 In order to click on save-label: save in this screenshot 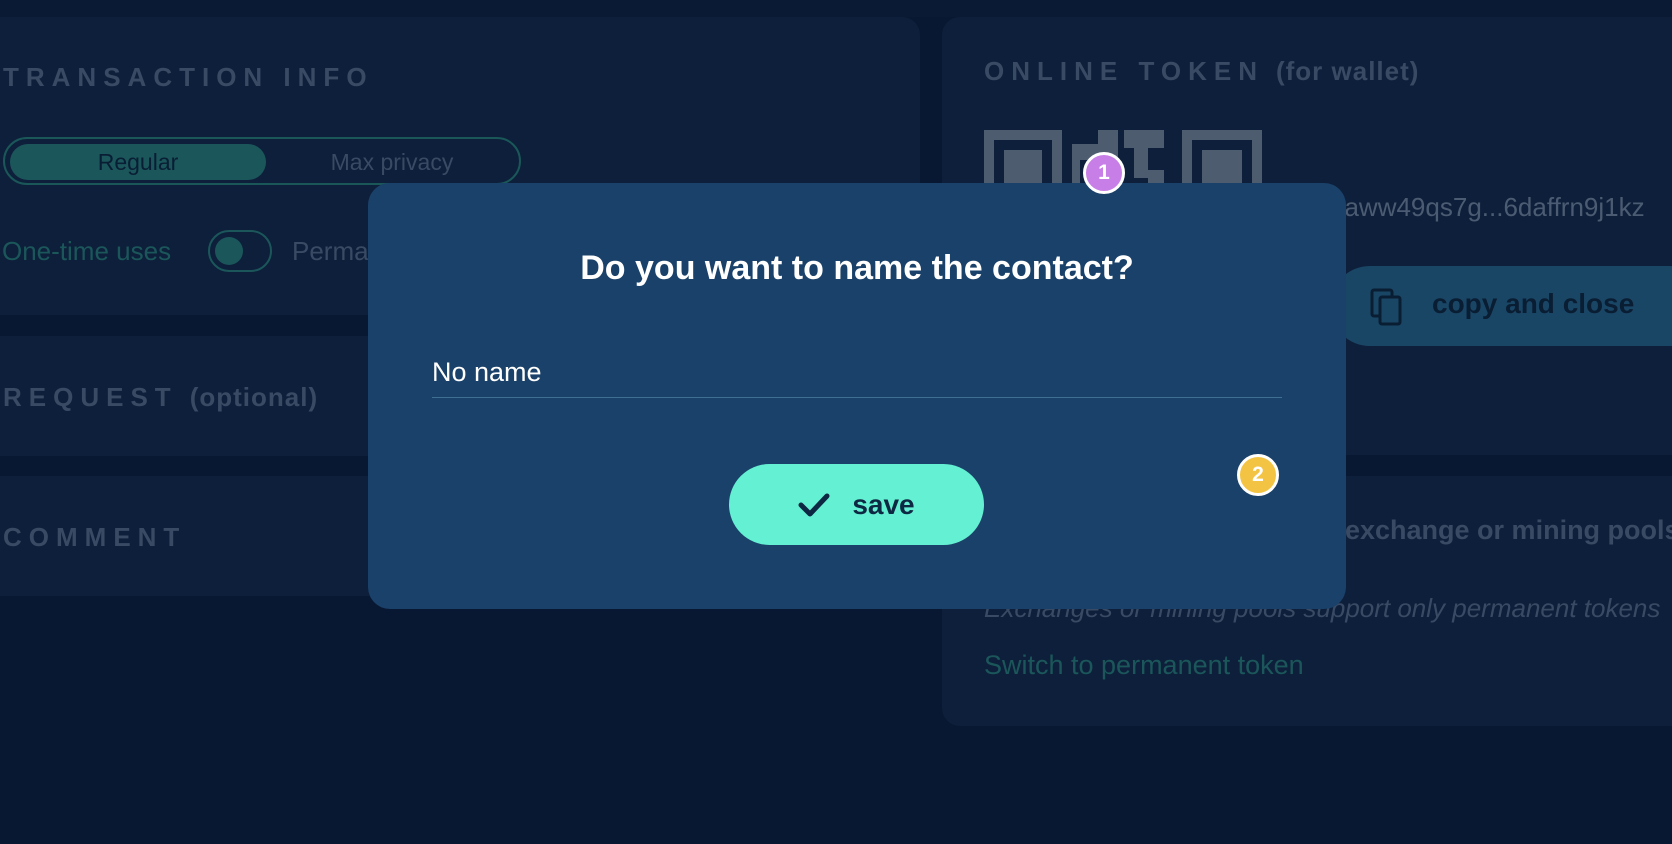, I will do `click(883, 504)`.